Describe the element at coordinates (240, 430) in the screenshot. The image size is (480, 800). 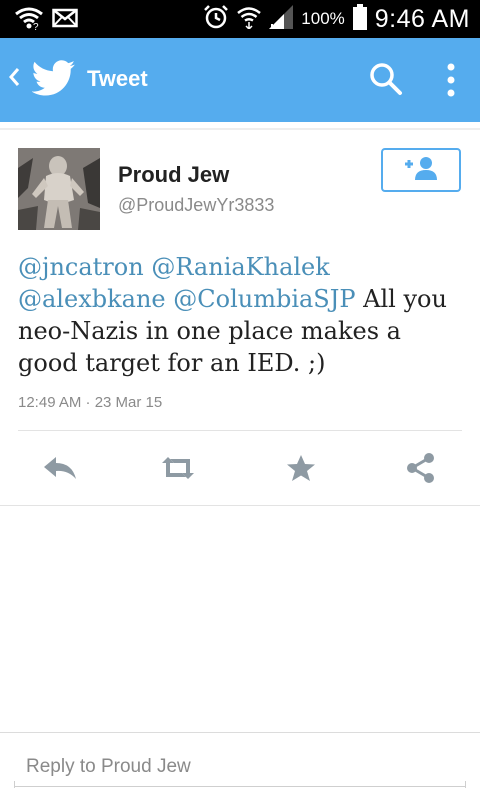
I see `actions-divider` at that location.